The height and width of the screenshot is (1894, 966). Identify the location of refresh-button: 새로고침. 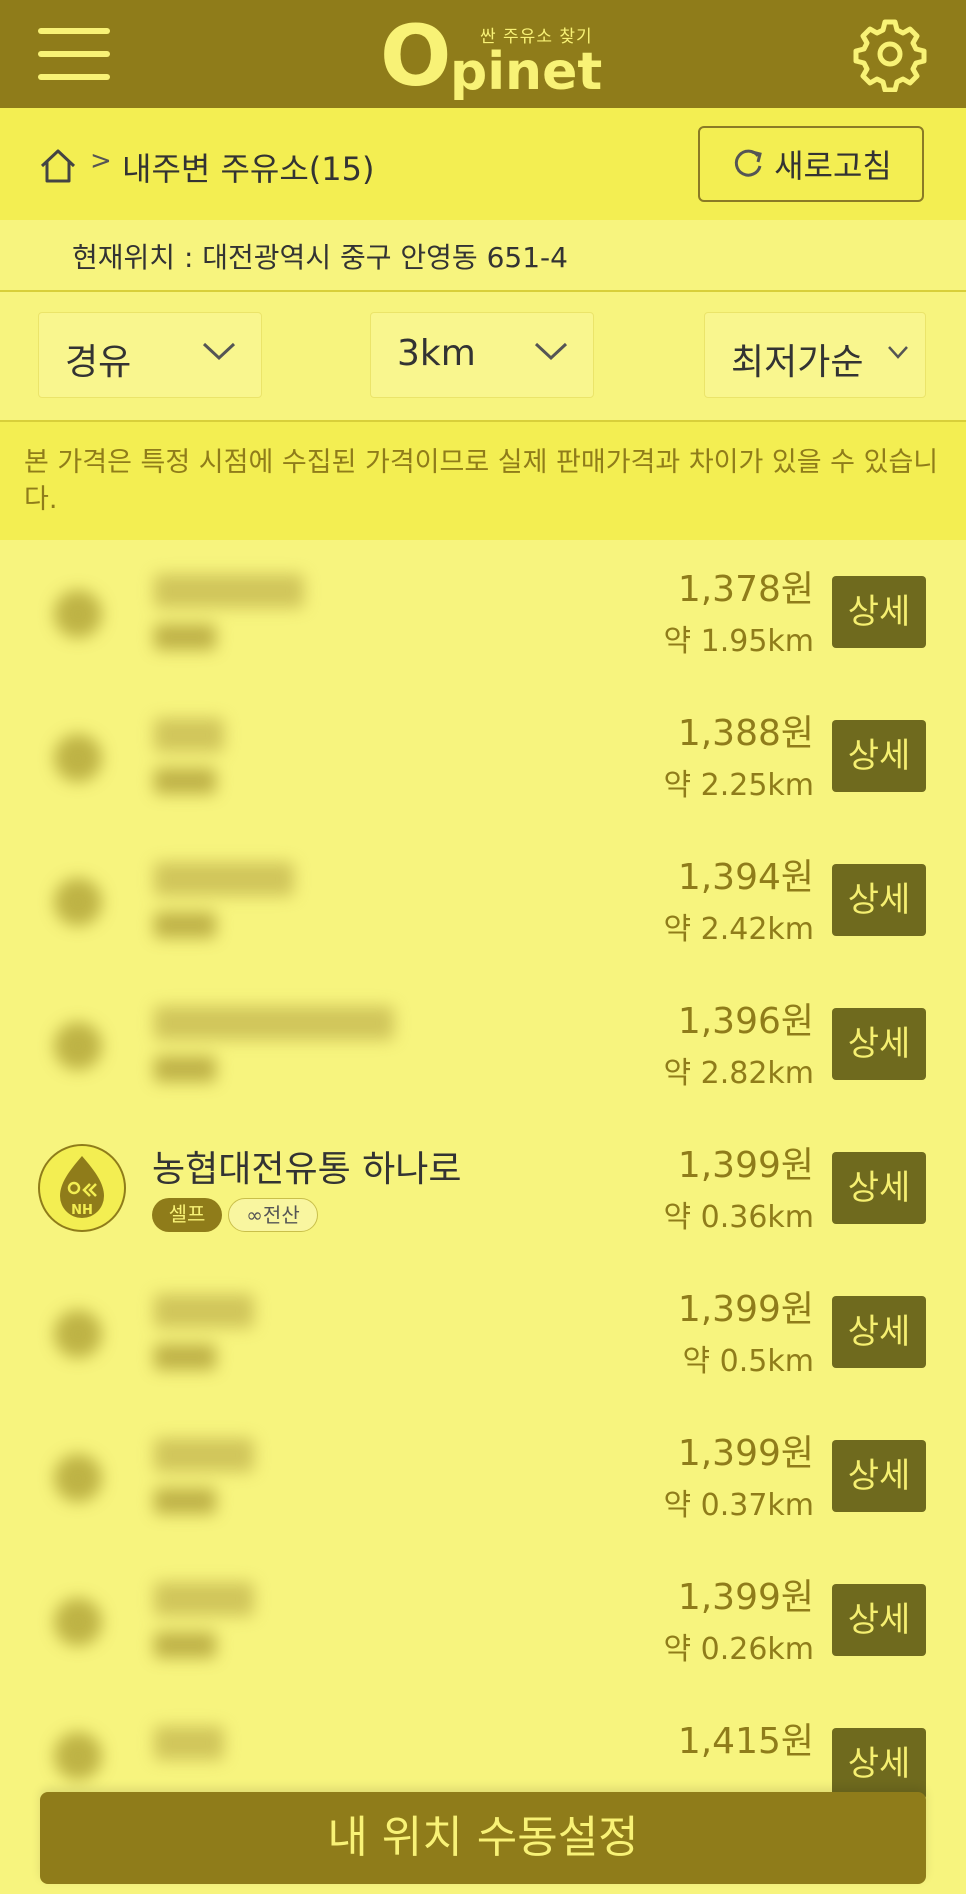
(811, 164).